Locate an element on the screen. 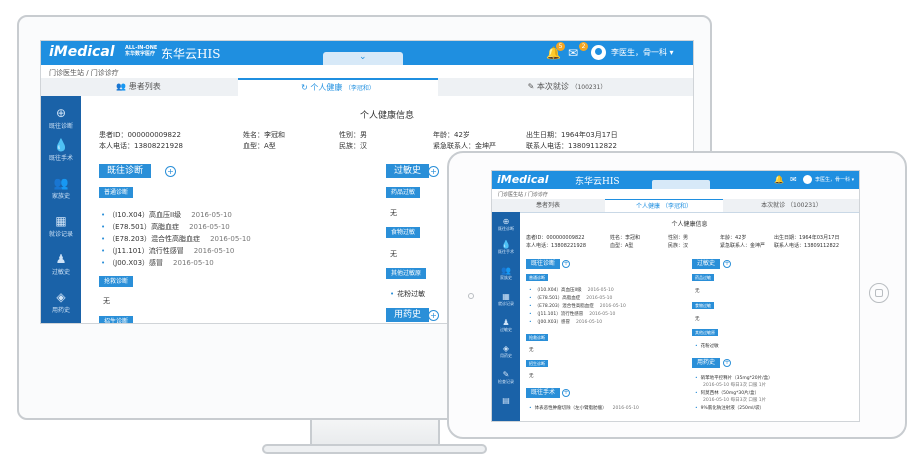 The width and height of the screenshot is (920, 470). family-icon: 👥 is located at coordinates (61, 183).